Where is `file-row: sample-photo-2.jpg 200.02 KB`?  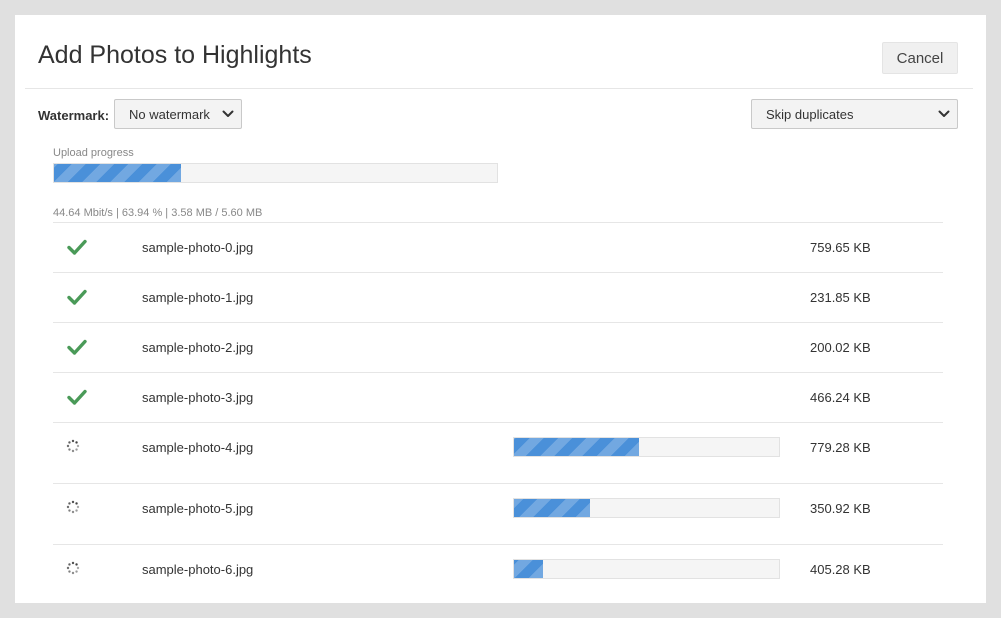
file-row: sample-photo-2.jpg 200.02 KB is located at coordinates (498, 347).